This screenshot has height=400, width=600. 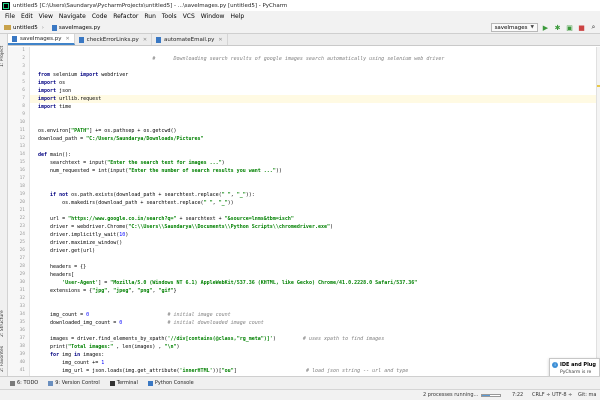 What do you see at coordinates (587, 395) in the screenshot?
I see `git-branch: Git: ma` at bounding box center [587, 395].